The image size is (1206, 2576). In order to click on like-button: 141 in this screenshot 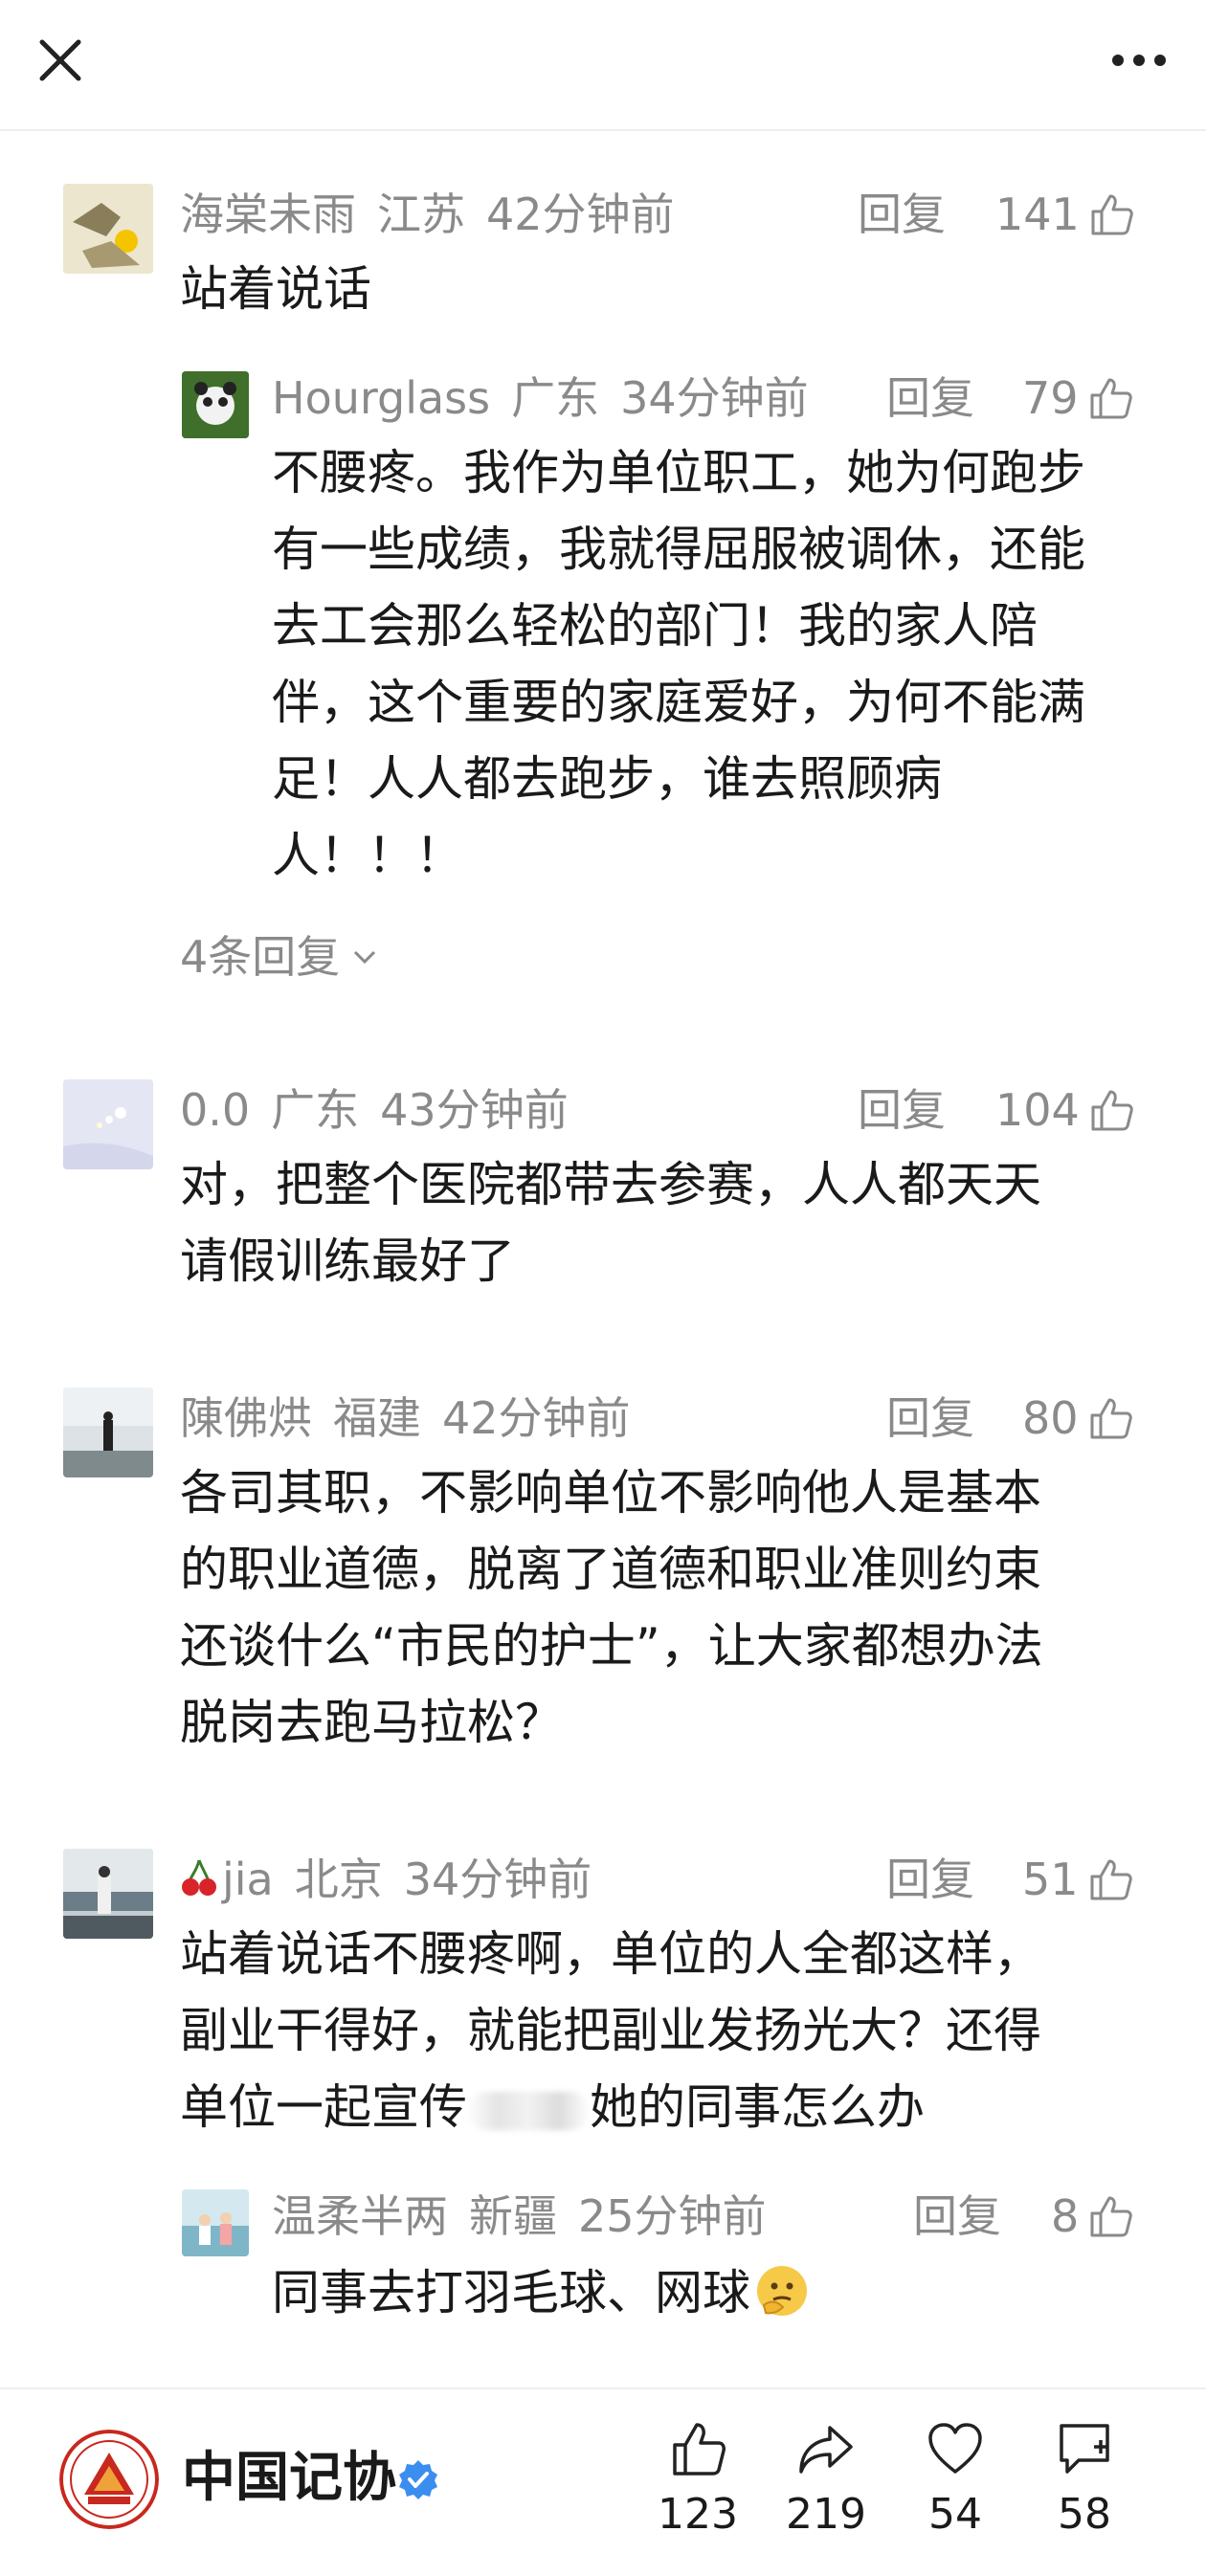, I will do `click(1065, 214)`.